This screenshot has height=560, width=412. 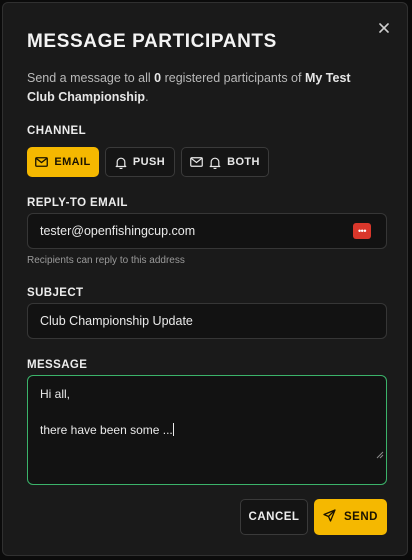 I want to click on resize-handle-icon, so click(x=370, y=455).